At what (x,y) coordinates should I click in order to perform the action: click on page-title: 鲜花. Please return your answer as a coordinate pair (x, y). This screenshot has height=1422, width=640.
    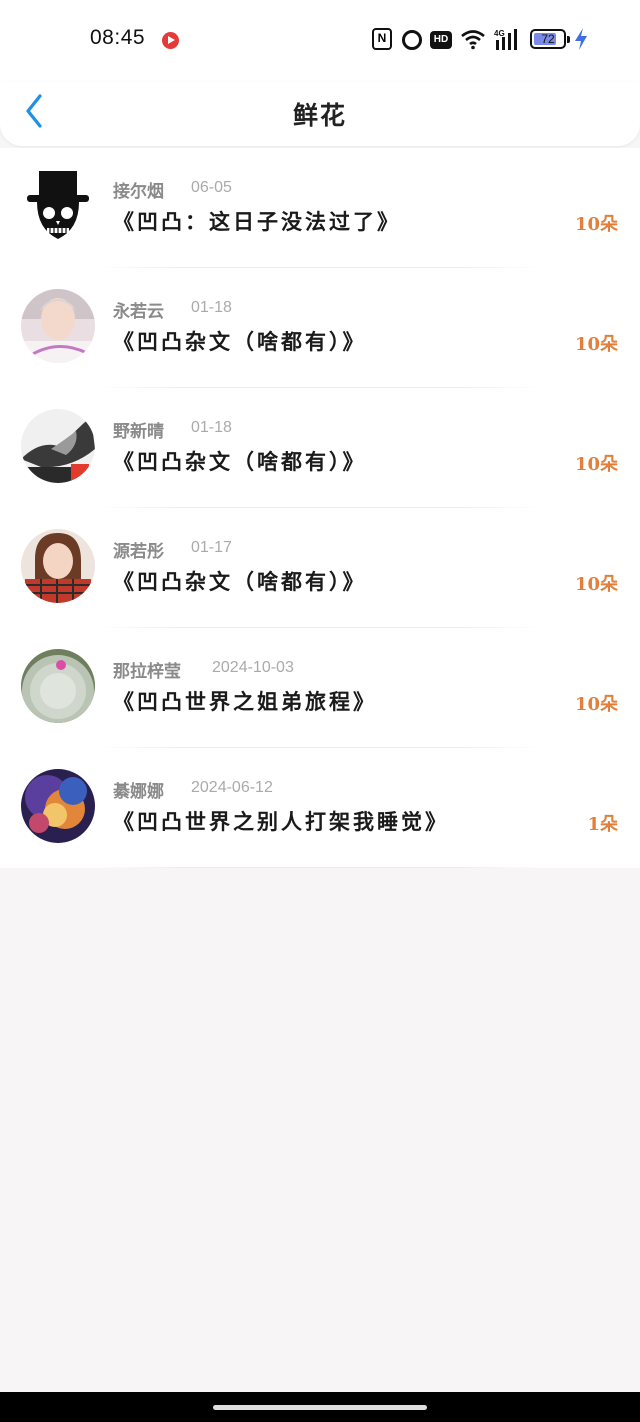
    Looking at the image, I should click on (319, 115).